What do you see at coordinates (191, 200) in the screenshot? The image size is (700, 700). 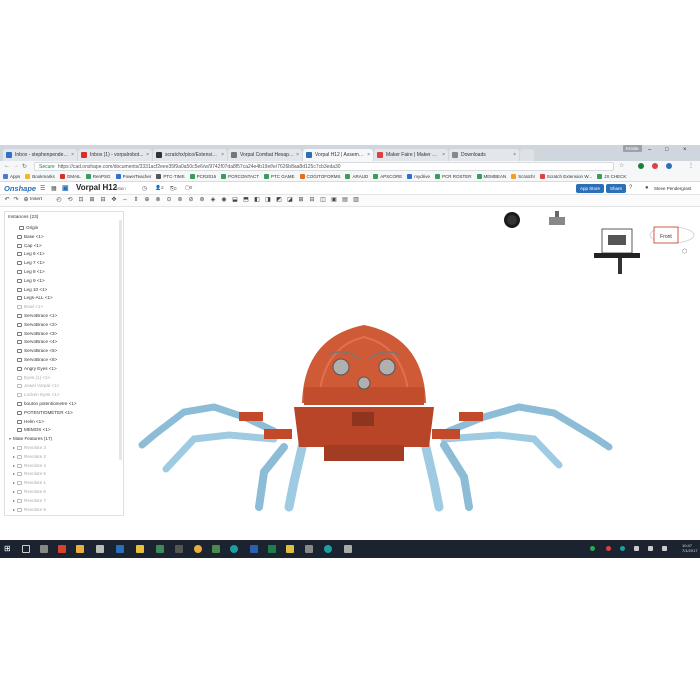 I see `toolbar-tool-icon: ⊘` at bounding box center [191, 200].